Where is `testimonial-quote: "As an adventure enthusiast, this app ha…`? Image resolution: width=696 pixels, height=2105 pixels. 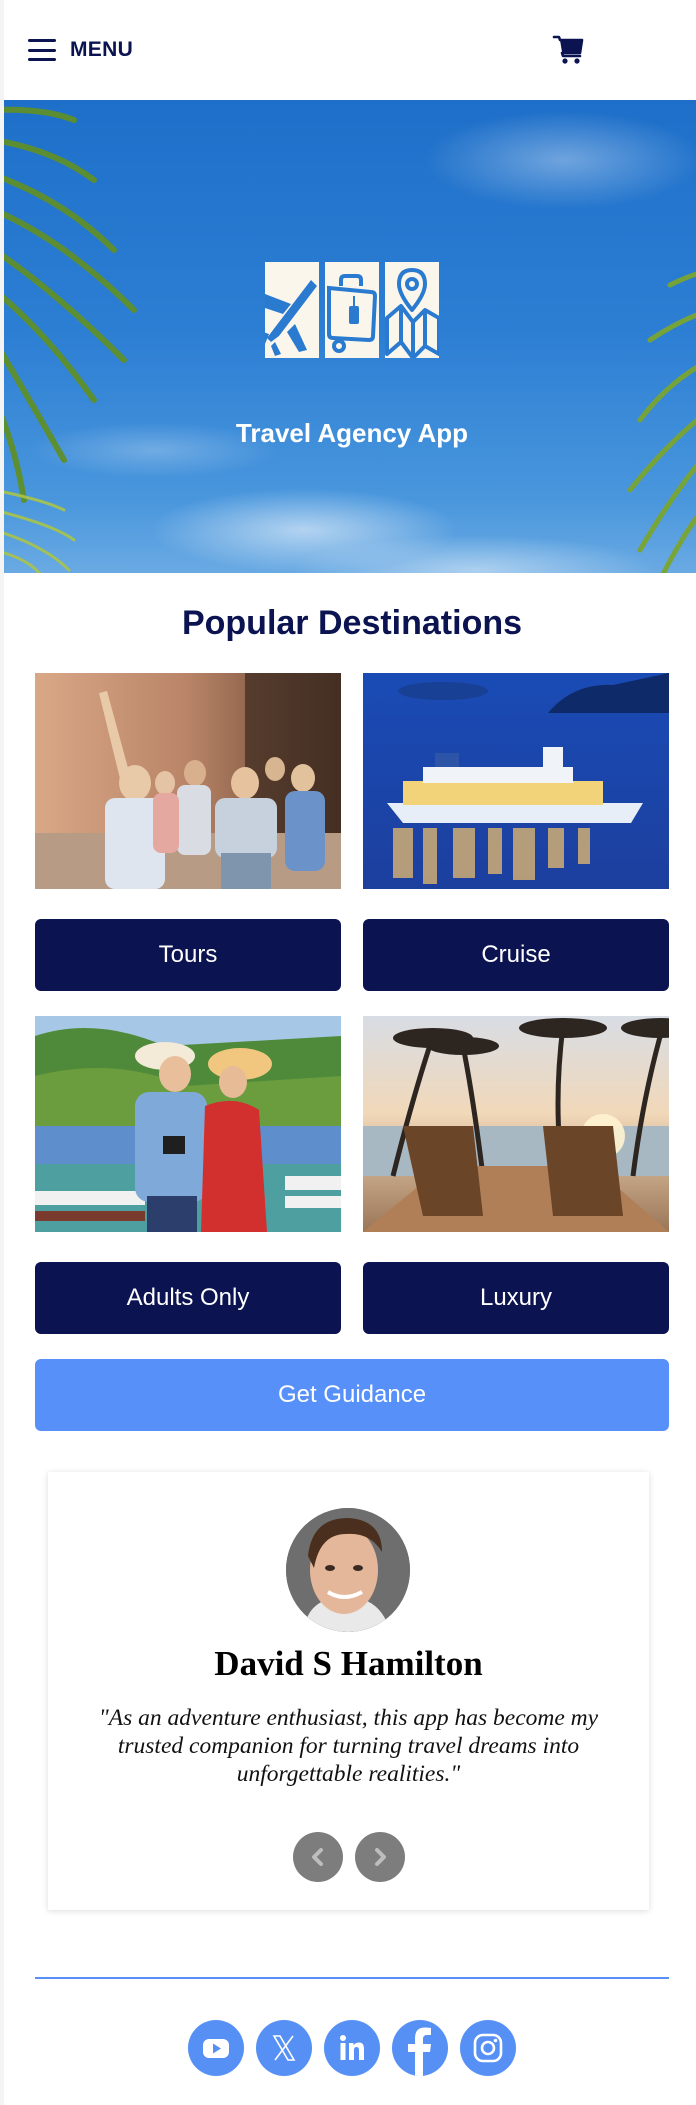 testimonial-quote: "As an adventure enthusiast, this app ha… is located at coordinates (348, 1746).